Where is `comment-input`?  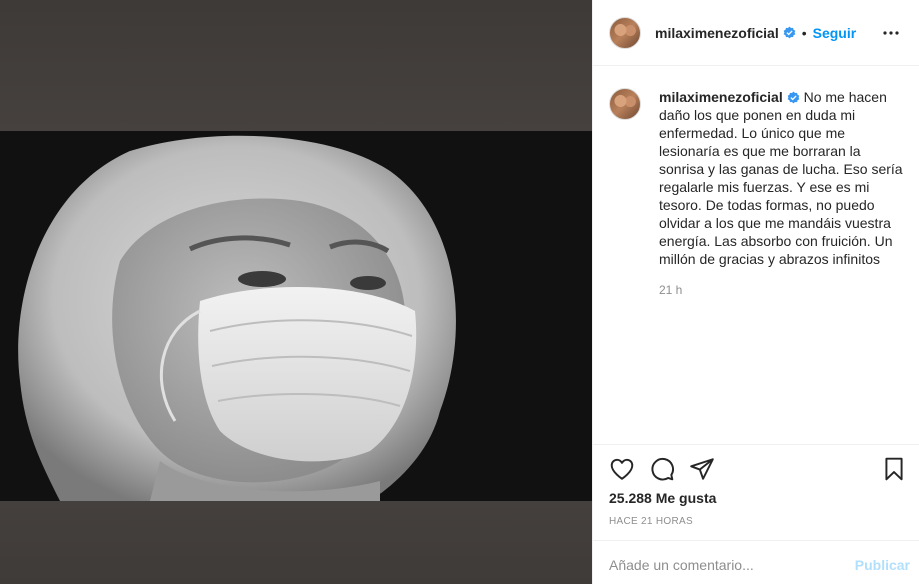 comment-input is located at coordinates (719, 565).